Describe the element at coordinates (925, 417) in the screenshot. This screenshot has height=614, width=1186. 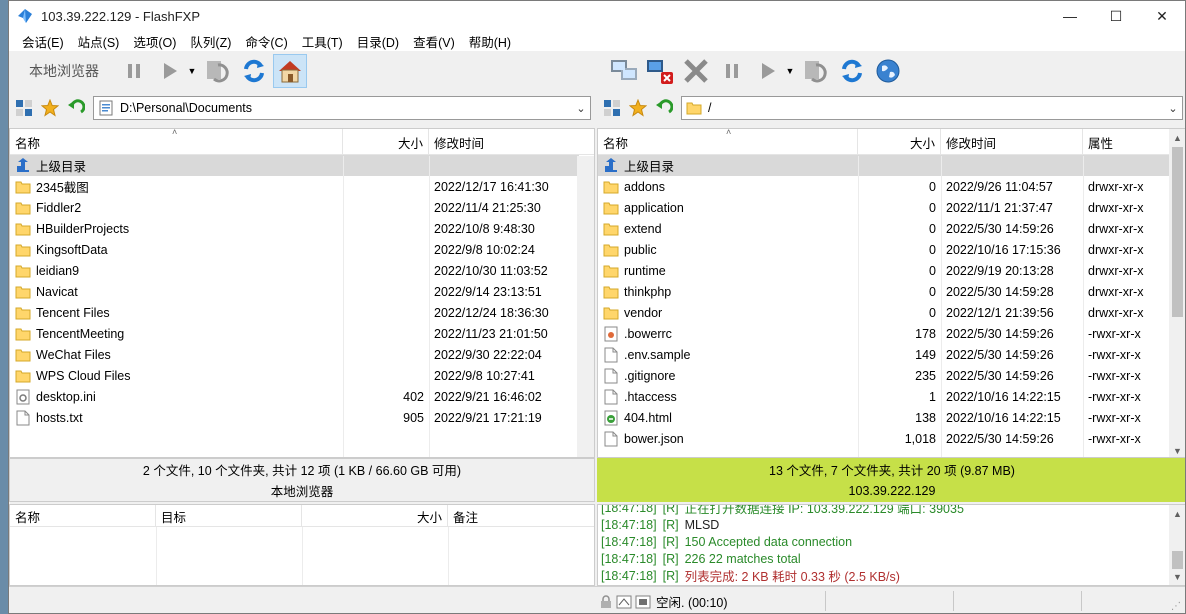
I see `file-size: 138` at that location.